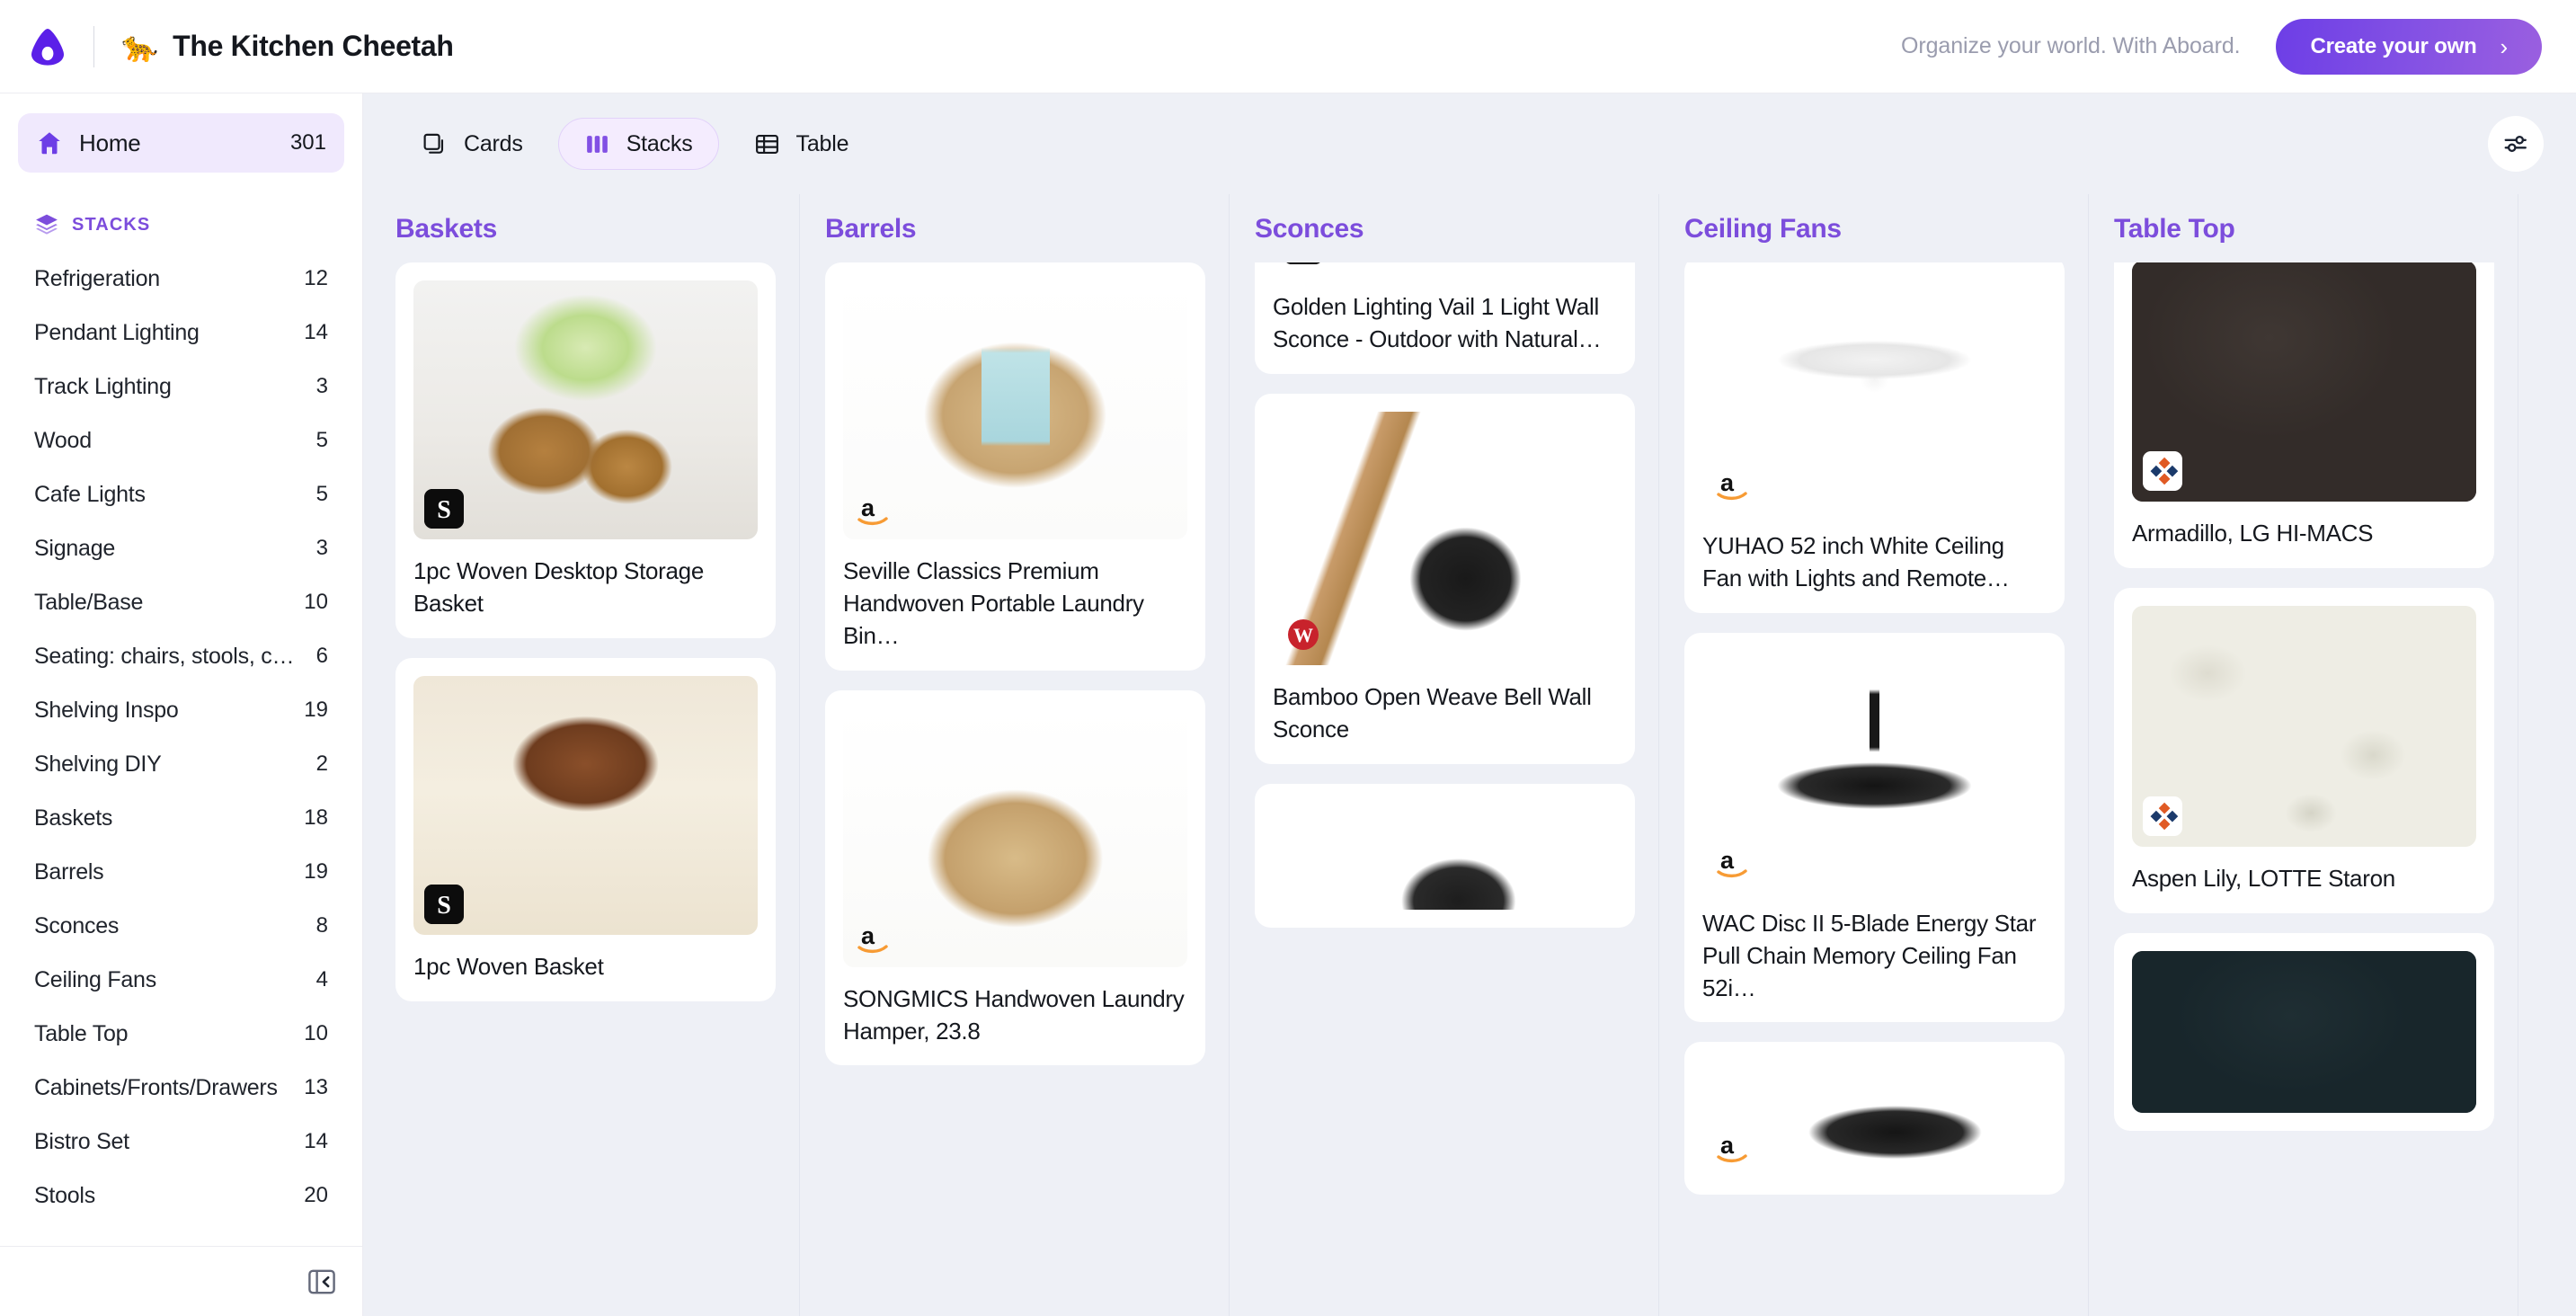  What do you see at coordinates (316, 710) in the screenshot?
I see `sidebar-item-count: 19` at bounding box center [316, 710].